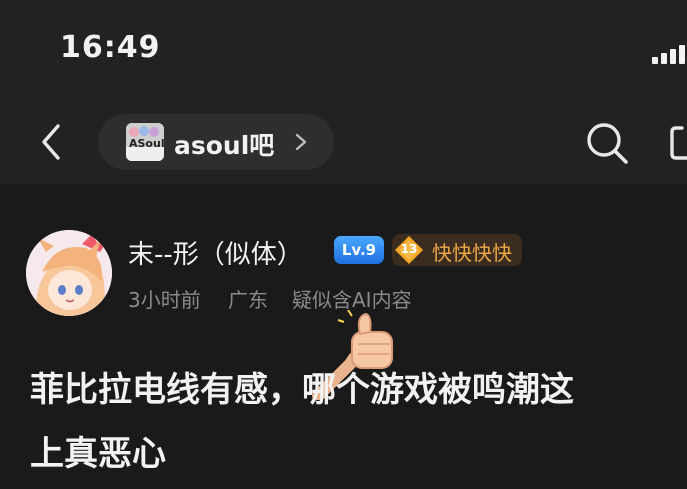 The image size is (687, 489). I want to click on status-time: 16:49, so click(110, 47).